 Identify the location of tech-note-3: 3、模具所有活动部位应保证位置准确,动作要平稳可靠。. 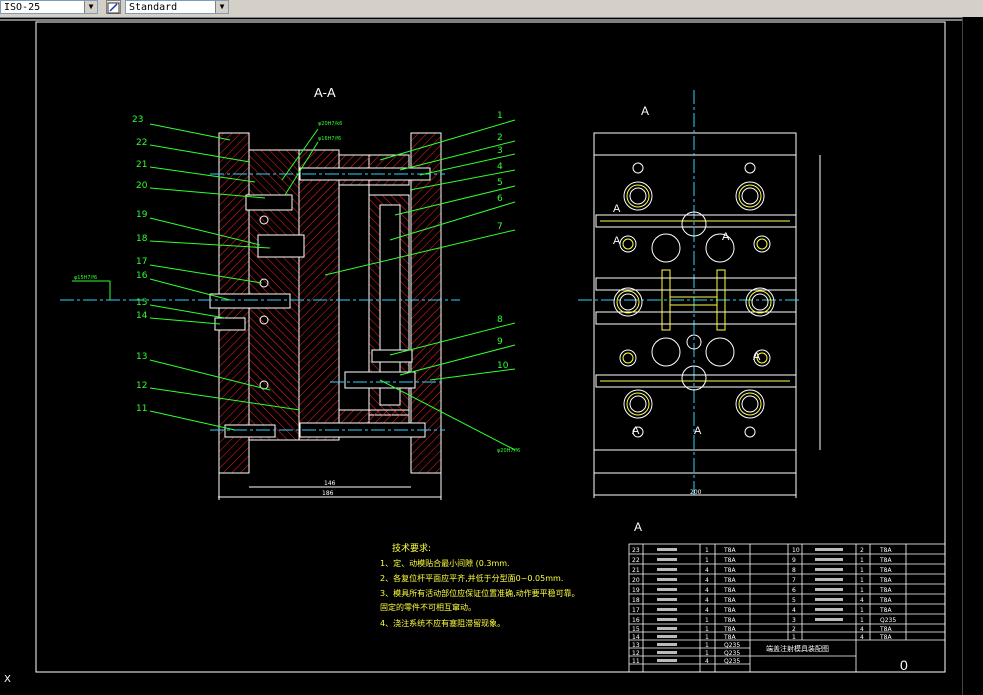
(480, 593).